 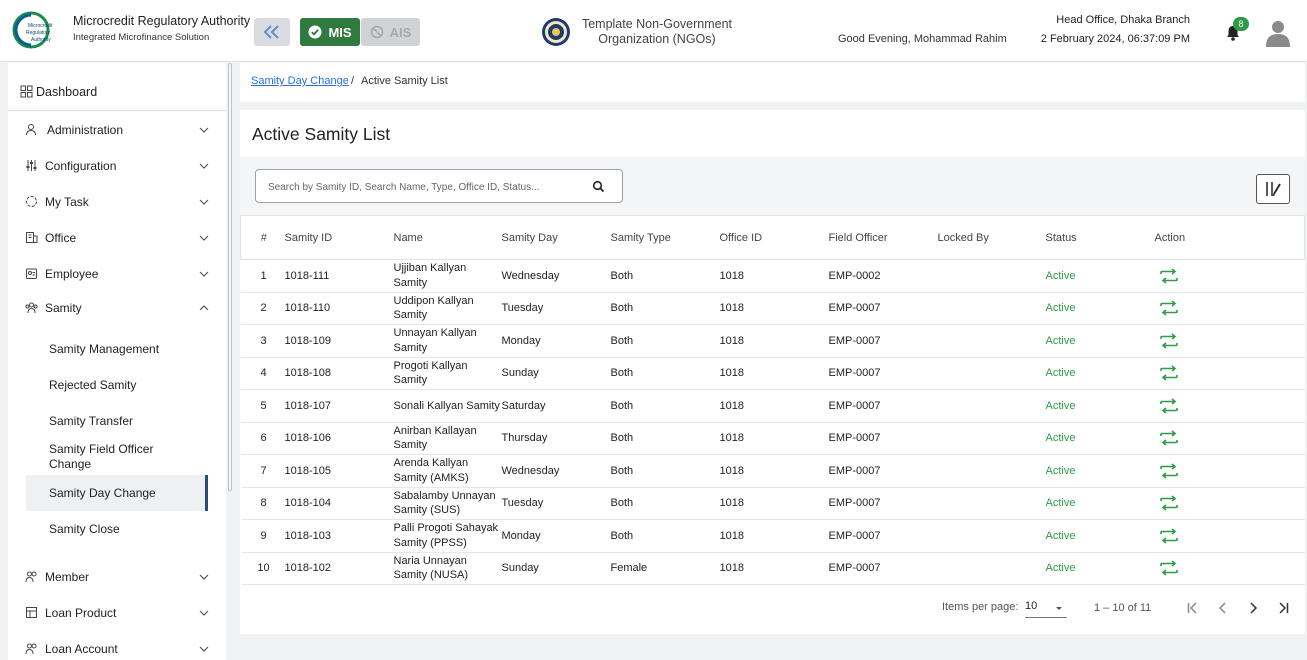 I want to click on column-edit-icon, so click(x=1273, y=189).